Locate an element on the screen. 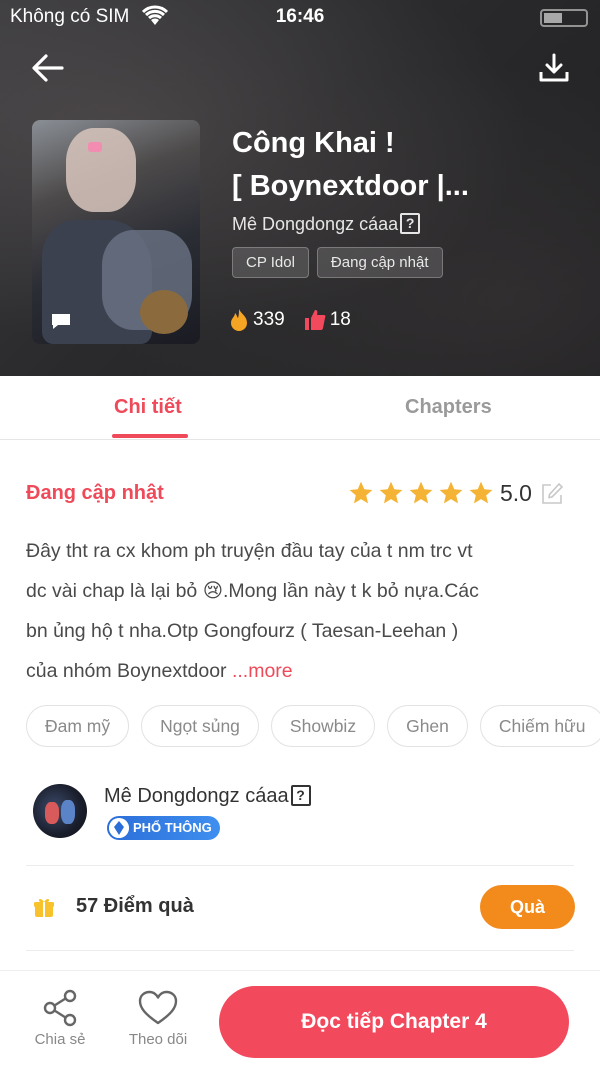  status-bar: Không có SIM 16:46 is located at coordinates (300, 17).